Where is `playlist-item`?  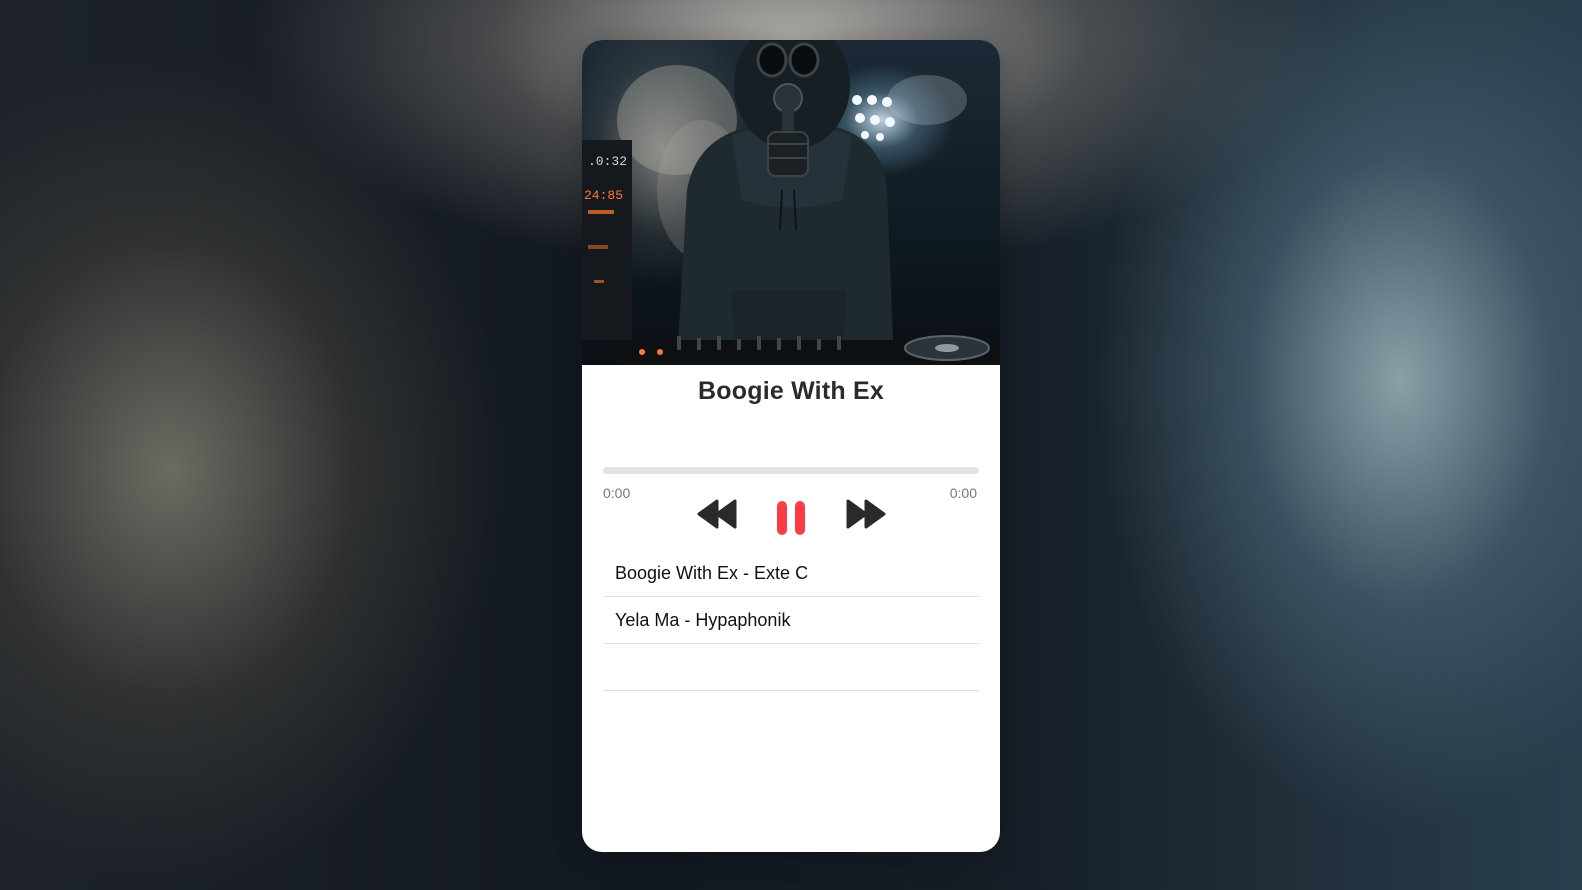 playlist-item is located at coordinates (791, 667).